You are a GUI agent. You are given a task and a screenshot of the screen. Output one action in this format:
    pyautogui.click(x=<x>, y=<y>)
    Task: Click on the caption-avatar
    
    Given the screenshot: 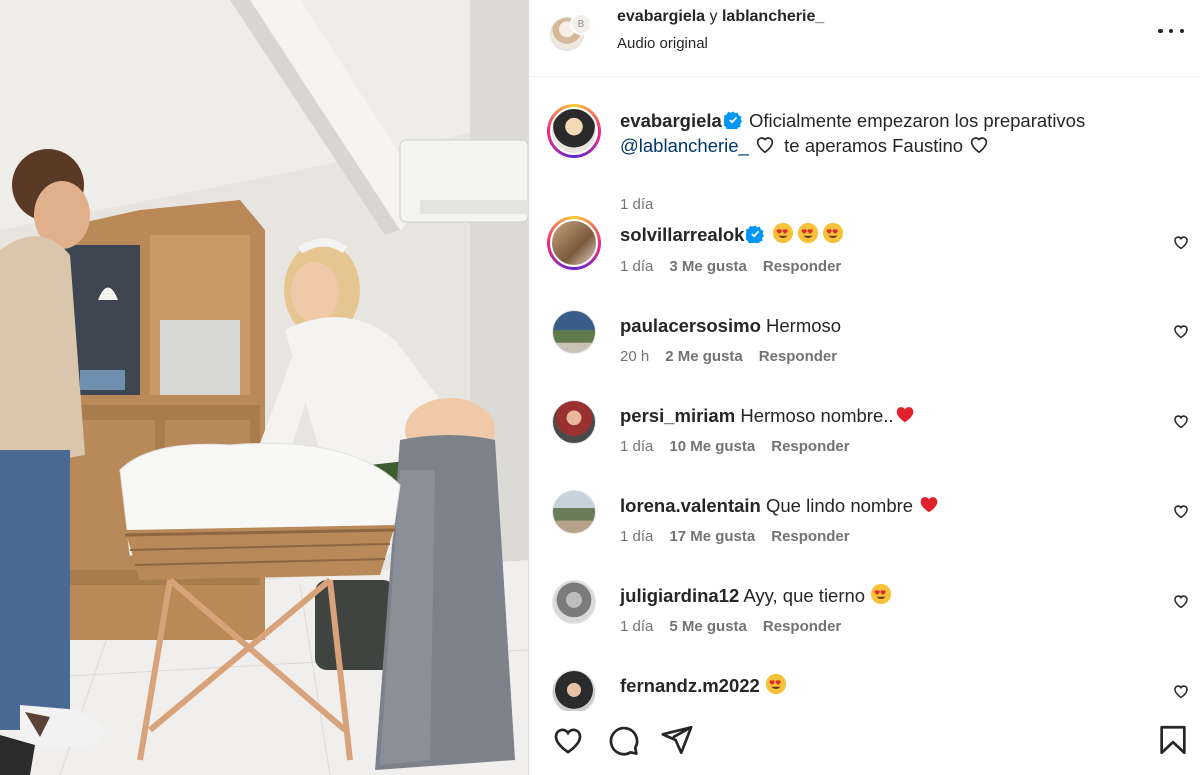 What is the action you would take?
    pyautogui.click(x=574, y=131)
    